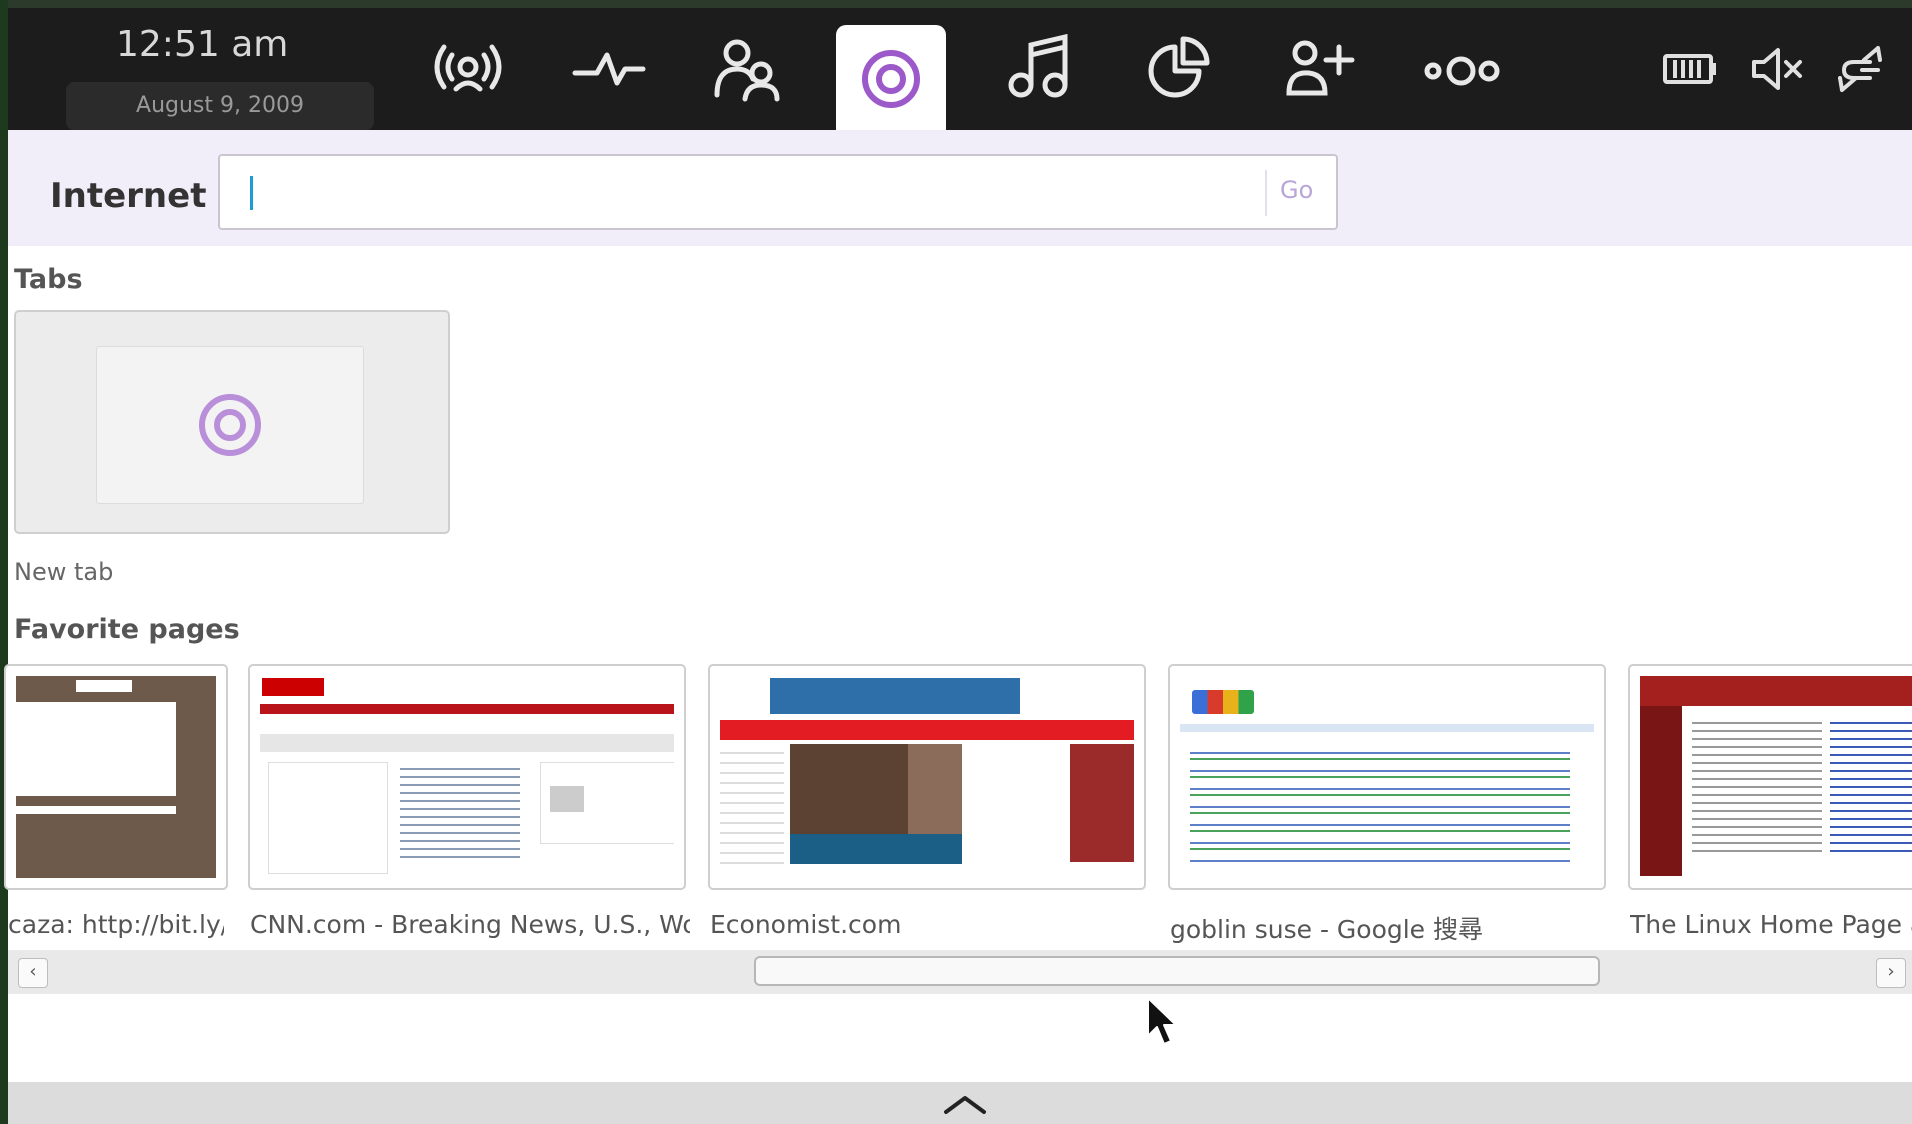 The image size is (1912, 1124). I want to click on tabs-heading: Tabs, so click(48, 279).